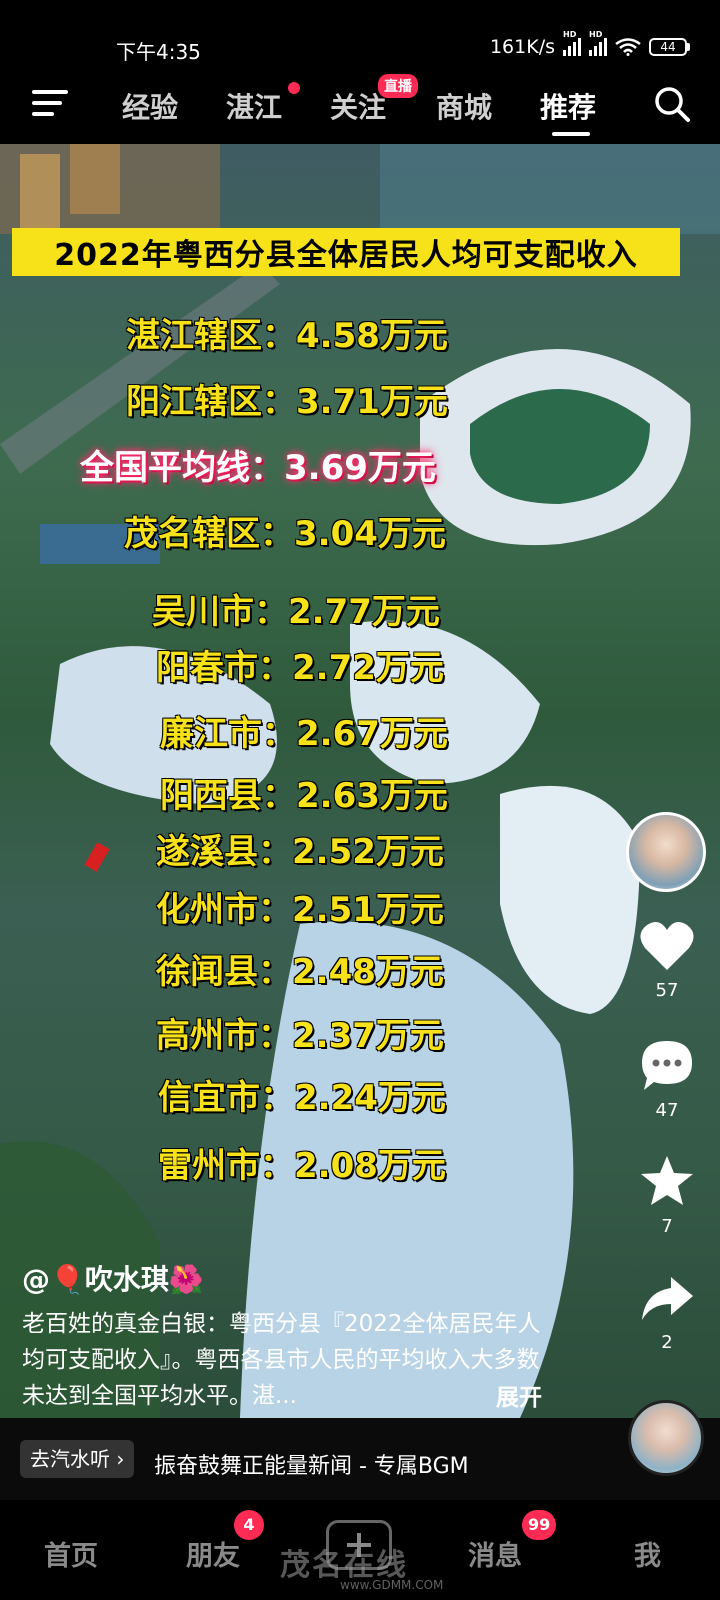 Image resolution: width=720 pixels, height=1600 pixels. What do you see at coordinates (71, 1553) in the screenshot?
I see `nav-home: 首页` at bounding box center [71, 1553].